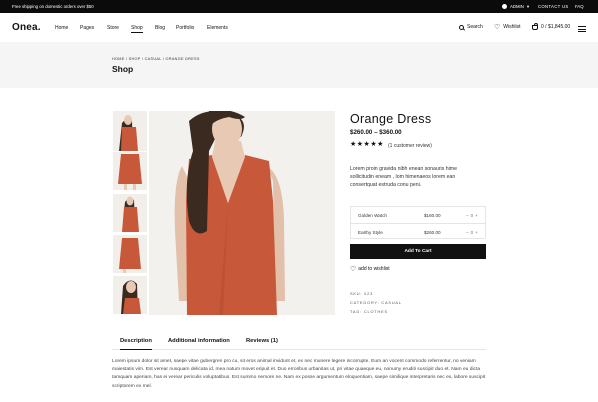 This screenshot has height=402, width=598. What do you see at coordinates (475, 27) in the screenshot?
I see `search-label: Search` at bounding box center [475, 27].